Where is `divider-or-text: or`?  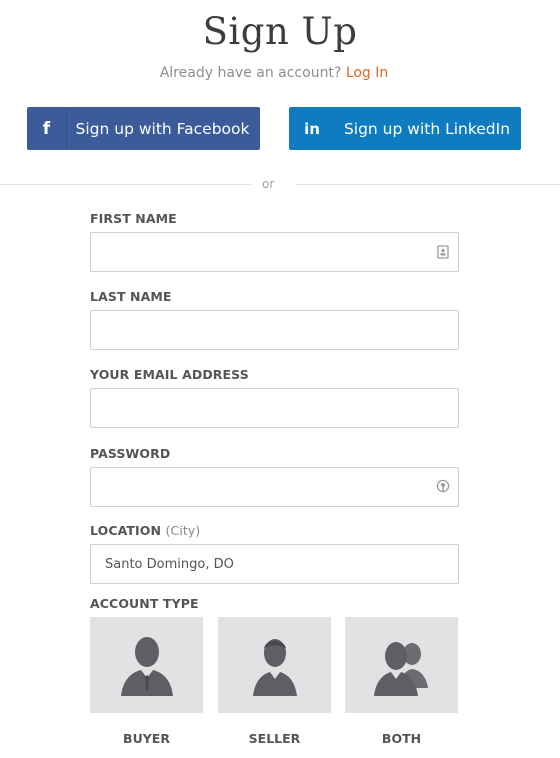 divider-or-text: or is located at coordinates (268, 184).